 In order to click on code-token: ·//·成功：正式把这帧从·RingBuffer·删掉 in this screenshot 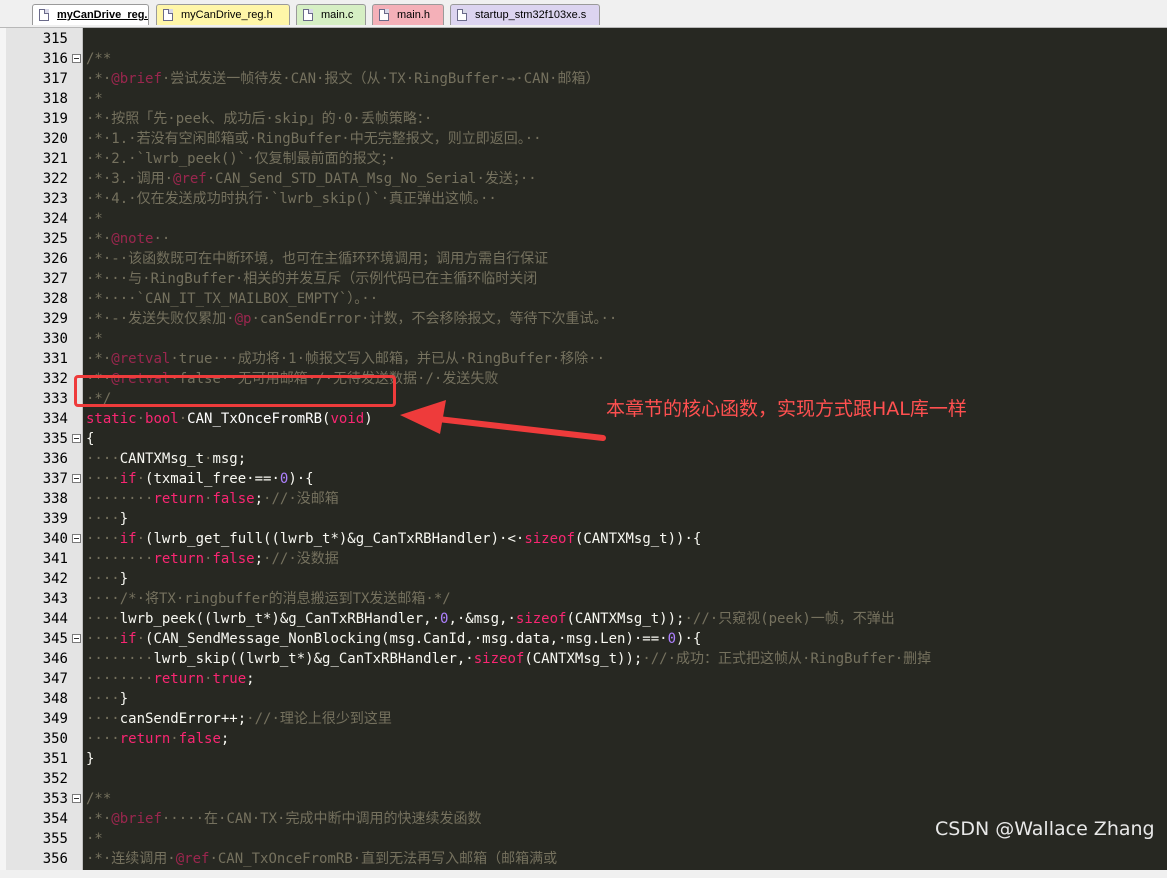, I will do `click(787, 659)`.